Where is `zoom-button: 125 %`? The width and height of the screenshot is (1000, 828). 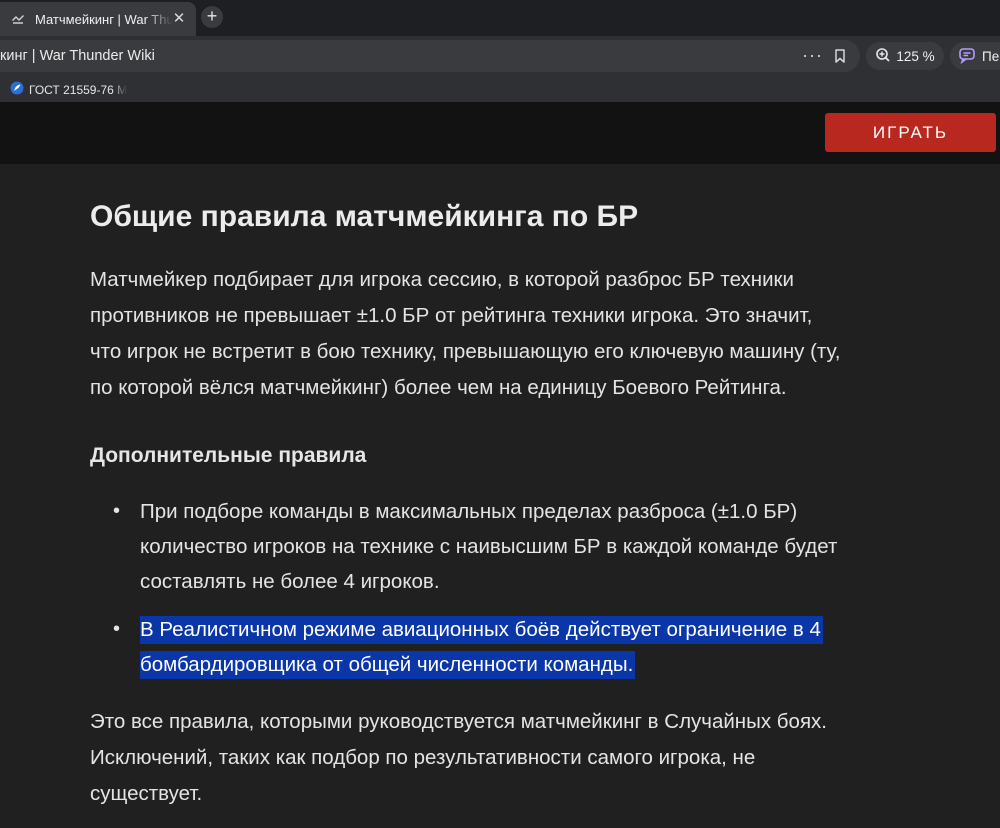
zoom-button: 125 % is located at coordinates (905, 56).